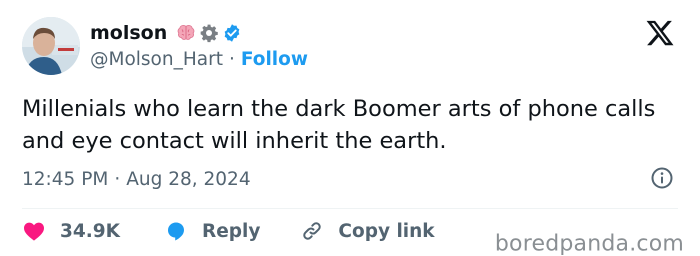  What do you see at coordinates (156, 59) in the screenshot?
I see `author-handle: @Molson_Hart` at bounding box center [156, 59].